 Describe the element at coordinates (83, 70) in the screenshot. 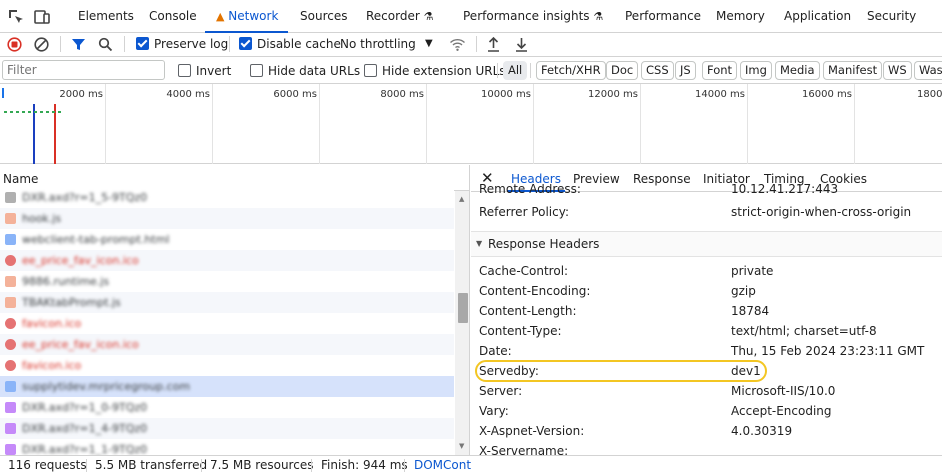

I see `filter-input` at that location.